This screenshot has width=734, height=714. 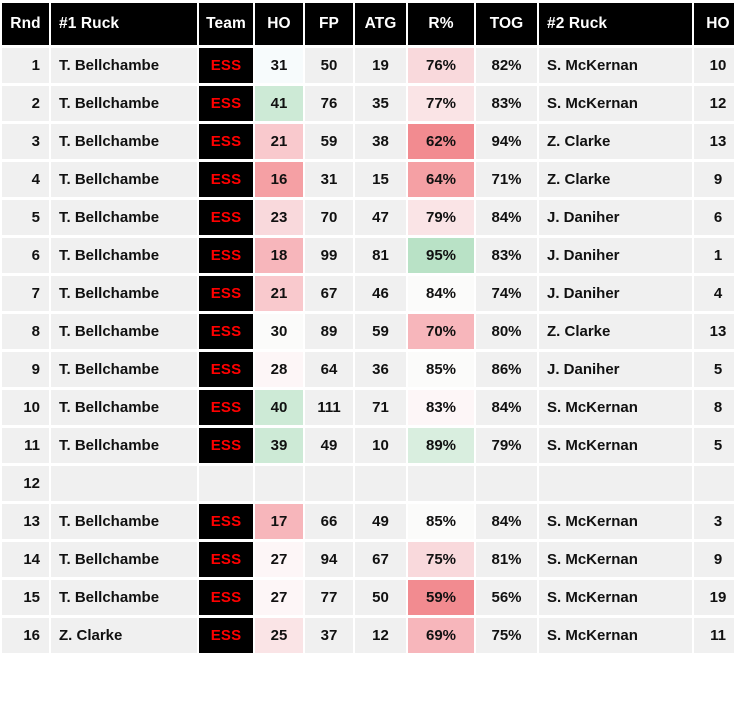 I want to click on cell-rnd: 16, so click(x=25, y=635).